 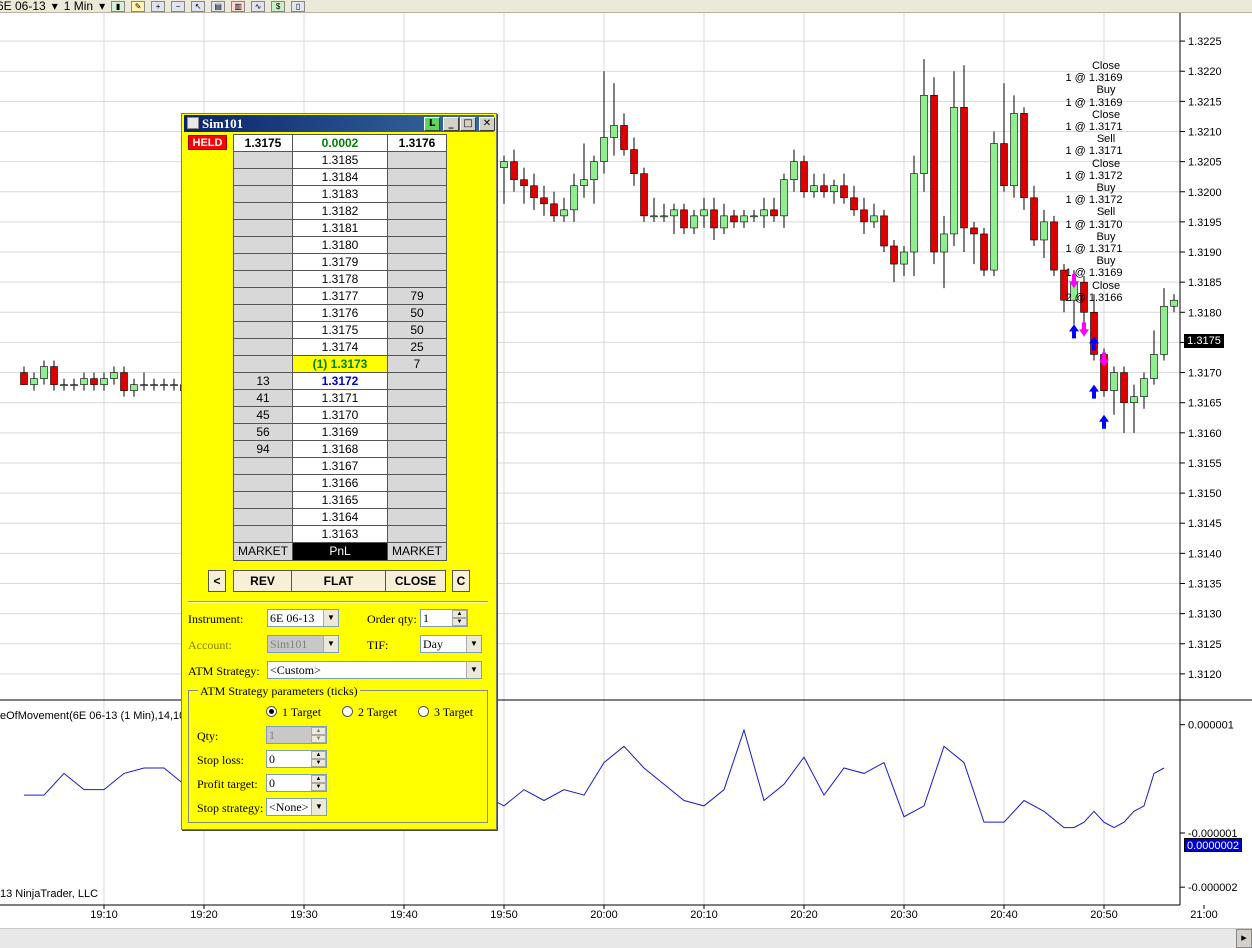 What do you see at coordinates (374, 670) in the screenshot?
I see `atm-strategy-select: <Custom> ▼` at bounding box center [374, 670].